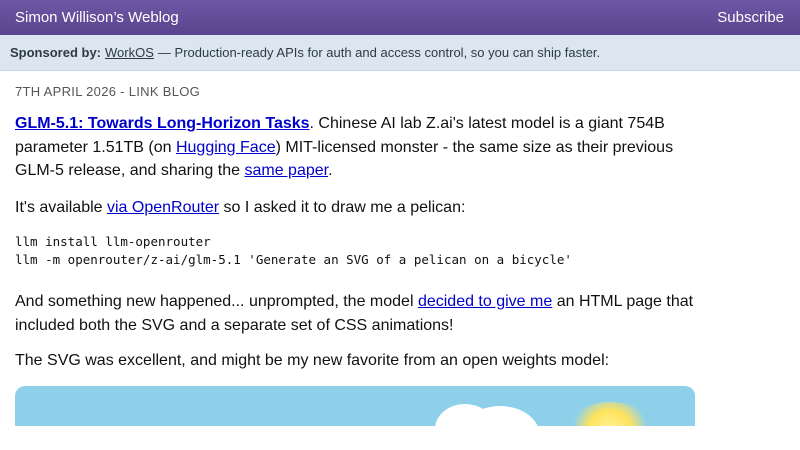 The height and width of the screenshot is (450, 800). Describe the element at coordinates (400, 17) in the screenshot. I see `site-header: Simon Willison’s Weblog Subscribe` at that location.